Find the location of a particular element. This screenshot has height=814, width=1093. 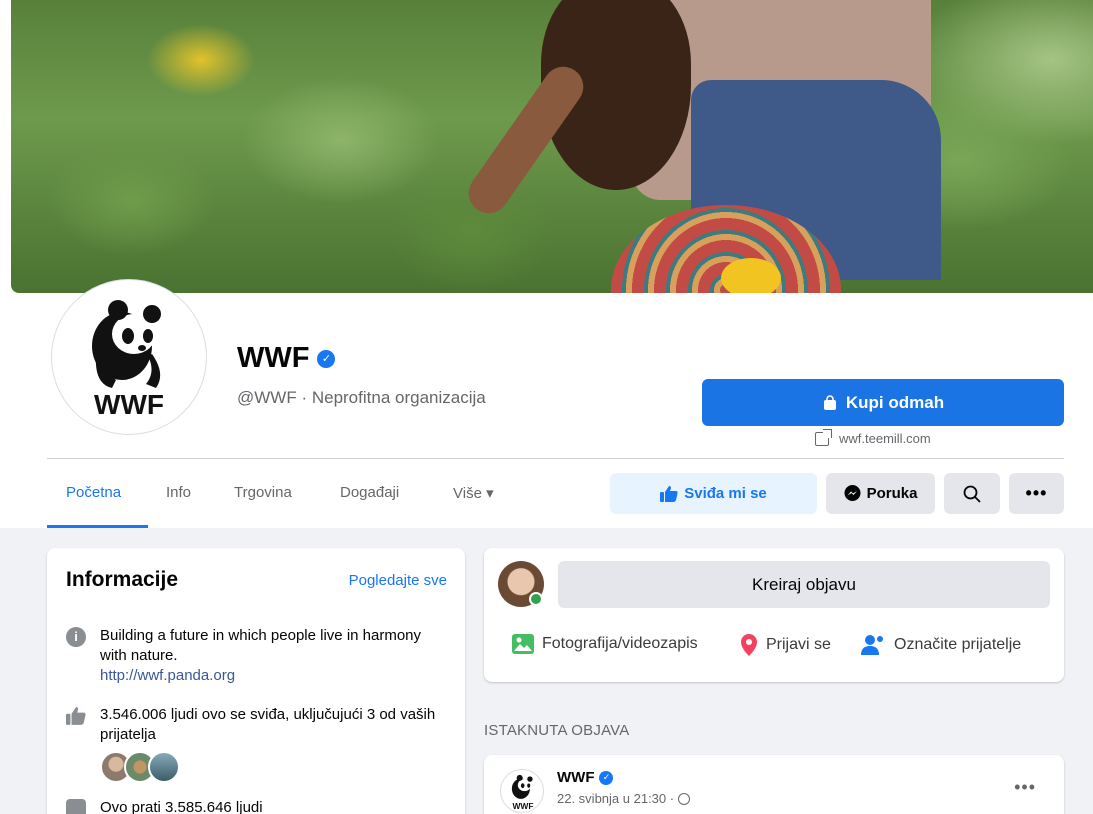

online-status-icon is located at coordinates (536, 599).